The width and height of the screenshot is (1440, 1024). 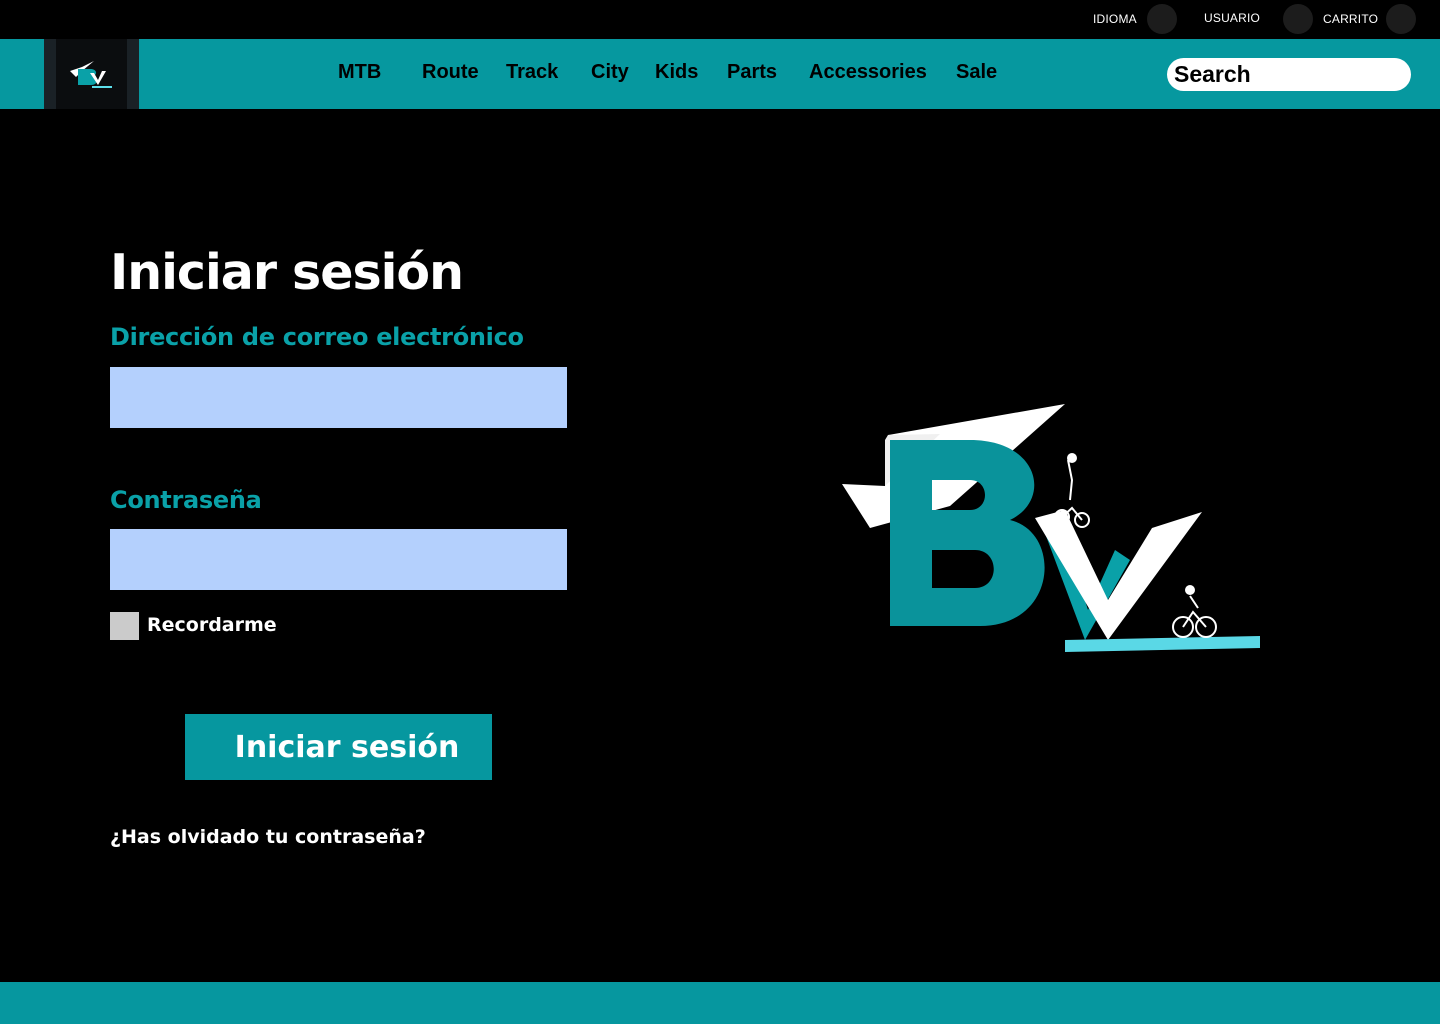 I want to click on nav-item-sale: Sale, so click(x=976, y=72).